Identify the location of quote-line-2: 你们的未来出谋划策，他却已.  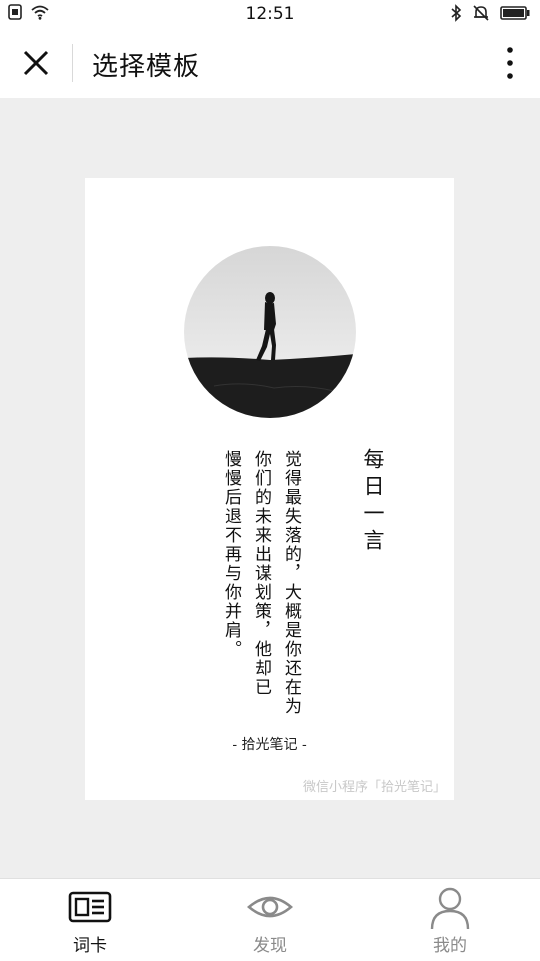
(261, 573).